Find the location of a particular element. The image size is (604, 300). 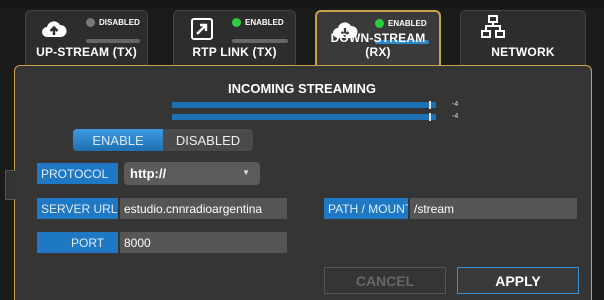

protocol-label: PROTOCOL is located at coordinates (77, 173).